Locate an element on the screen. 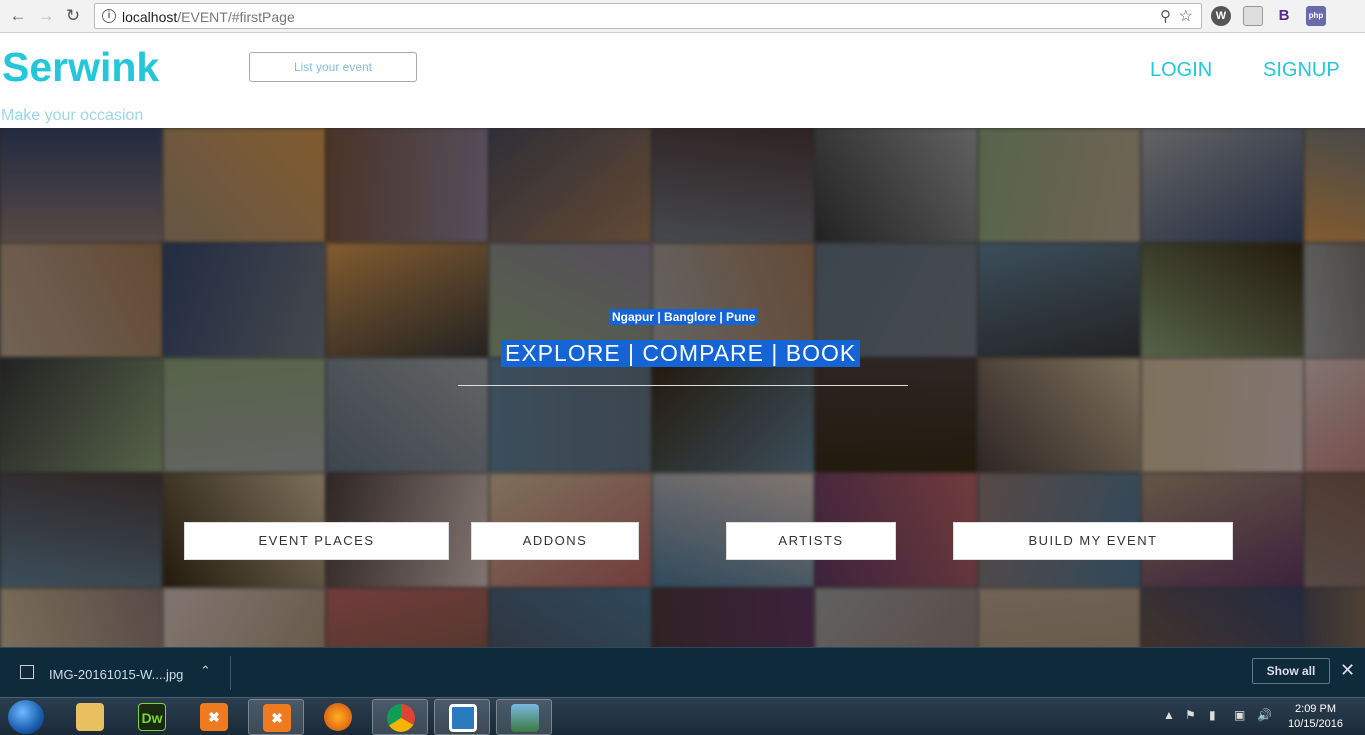  zoom-icon: ⚲ is located at coordinates (1165, 16).